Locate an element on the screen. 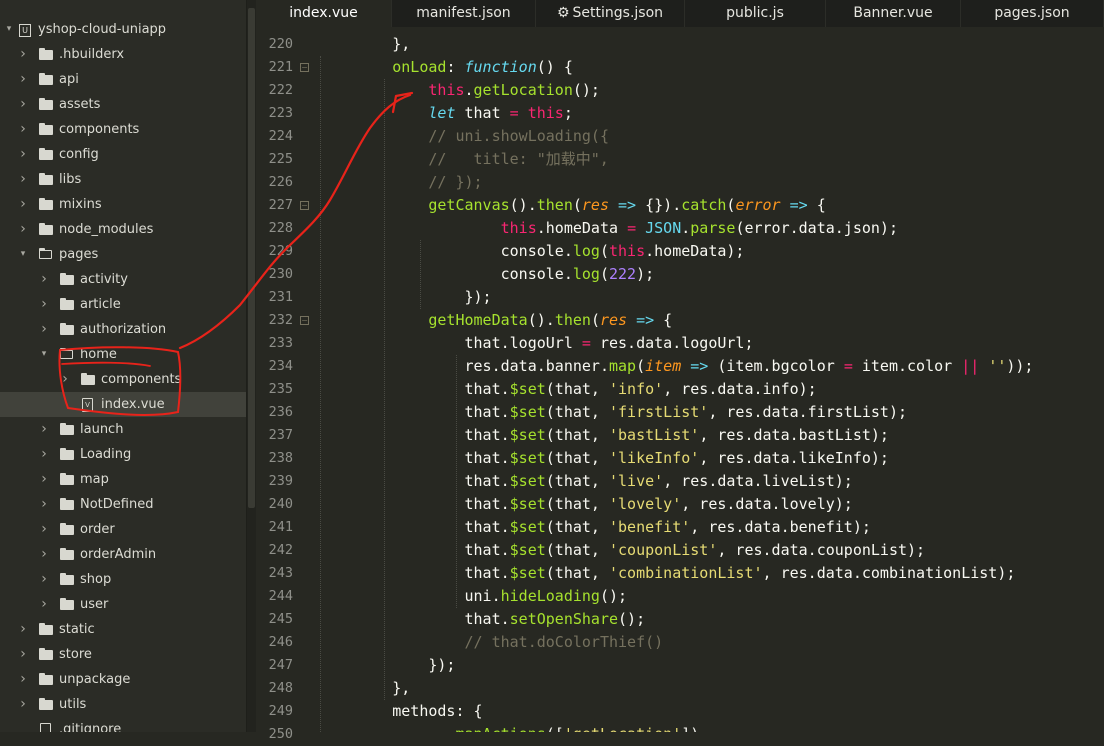 The height and width of the screenshot is (746, 1104). project-root: ▾ U yshop-cloud-uniapp is located at coordinates (123, 29).